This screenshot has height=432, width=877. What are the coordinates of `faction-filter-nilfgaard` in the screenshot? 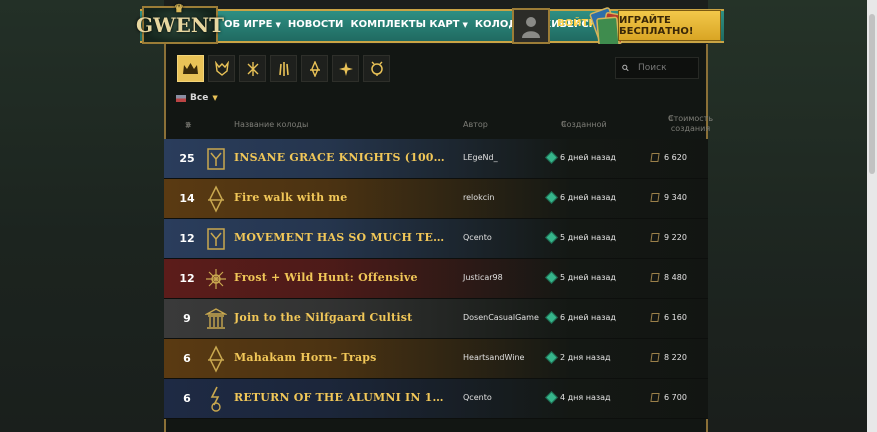 It's located at (283, 68).